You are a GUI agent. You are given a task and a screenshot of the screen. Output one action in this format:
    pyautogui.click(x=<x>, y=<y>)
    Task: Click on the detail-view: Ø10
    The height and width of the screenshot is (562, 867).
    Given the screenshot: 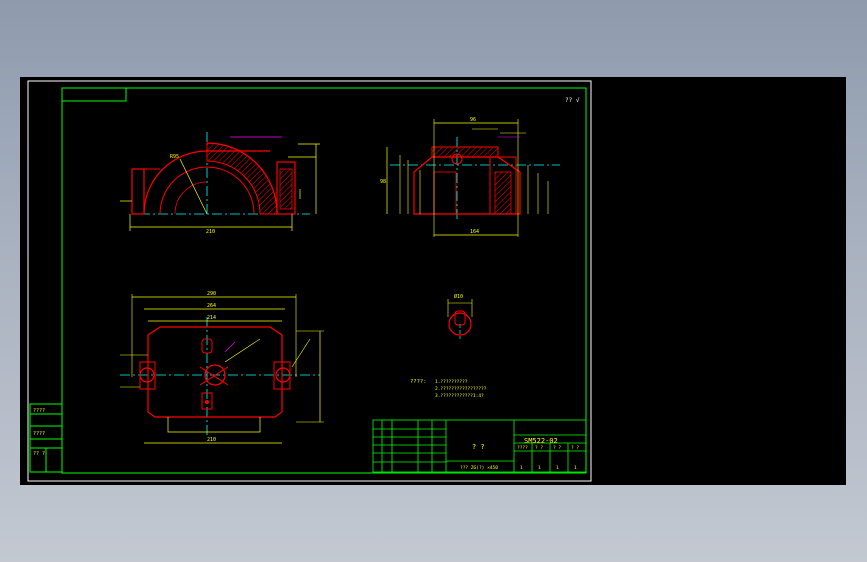 What is the action you would take?
    pyautogui.click(x=460, y=316)
    